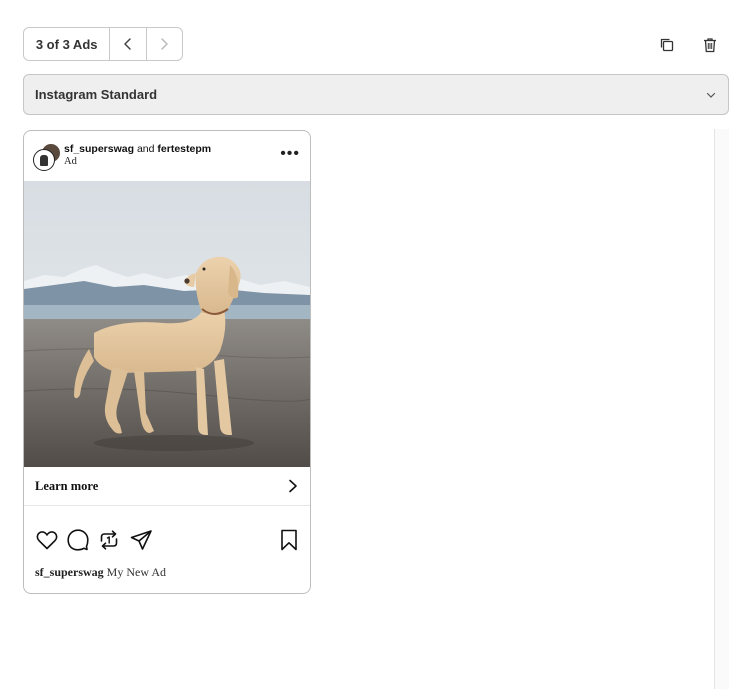  What do you see at coordinates (145, 149) in the screenshot?
I see `account-name-joiner: and` at bounding box center [145, 149].